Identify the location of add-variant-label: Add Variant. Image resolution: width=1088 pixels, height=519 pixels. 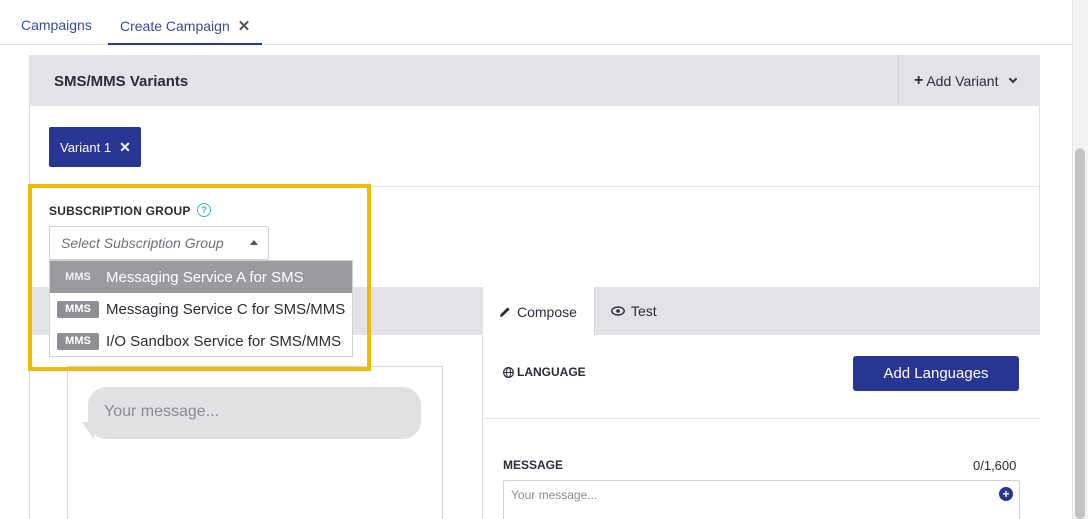
(962, 80).